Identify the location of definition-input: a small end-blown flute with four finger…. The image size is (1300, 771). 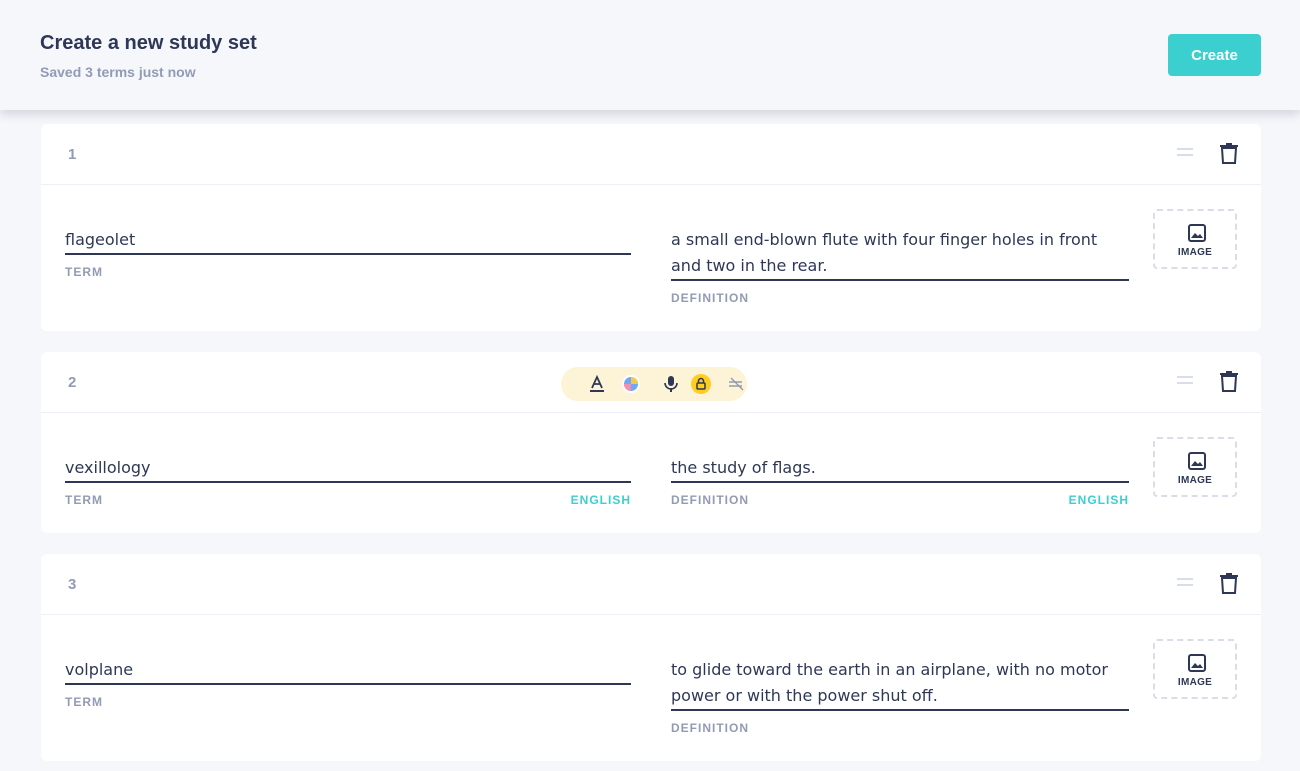
(900, 254).